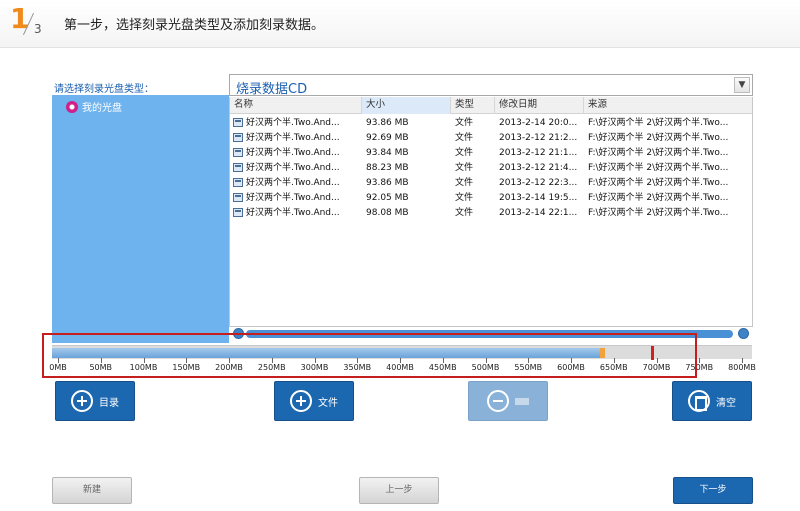 This screenshot has width=800, height=511. What do you see at coordinates (743, 333) in the screenshot?
I see `scroll-right-button` at bounding box center [743, 333].